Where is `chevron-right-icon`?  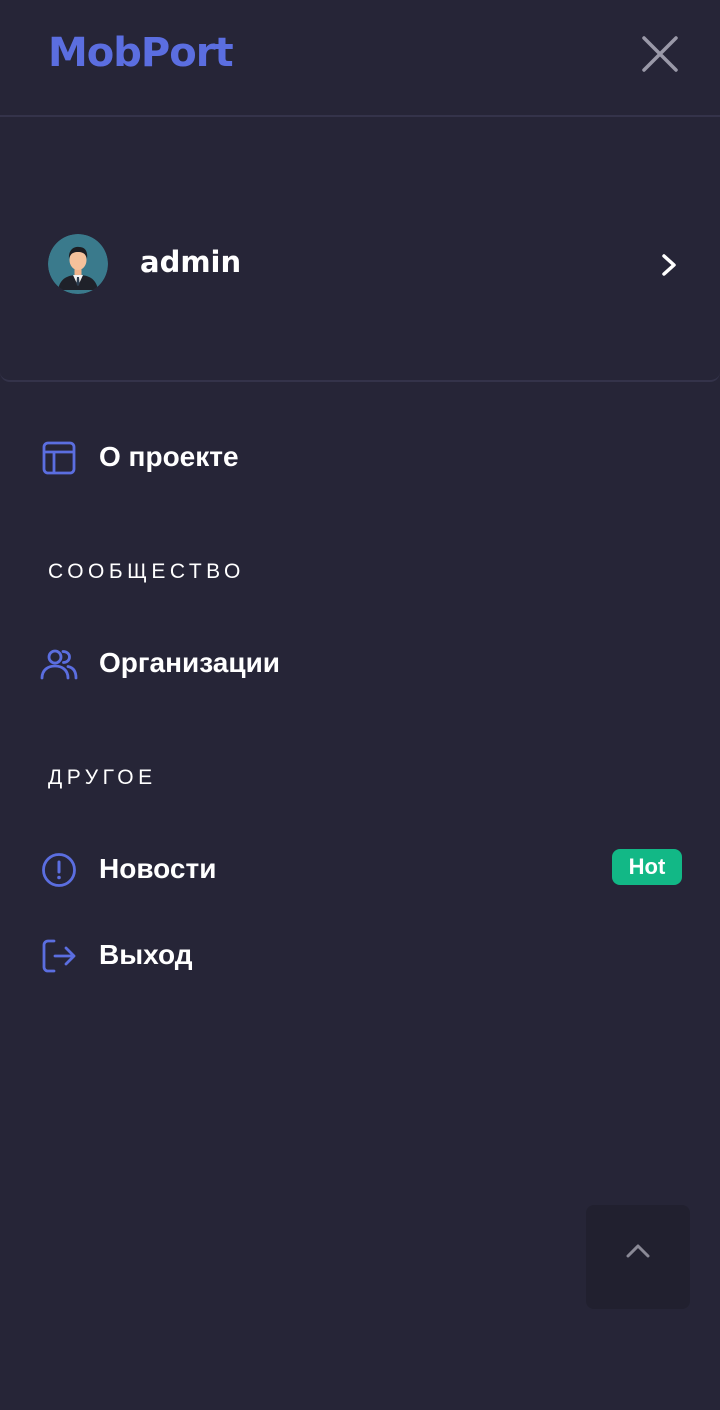 chevron-right-icon is located at coordinates (669, 265).